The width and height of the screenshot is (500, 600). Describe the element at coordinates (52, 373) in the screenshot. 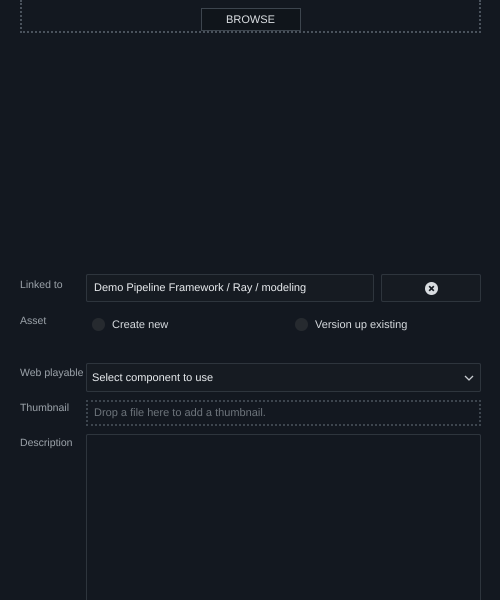

I see `field-label: Web playable` at that location.